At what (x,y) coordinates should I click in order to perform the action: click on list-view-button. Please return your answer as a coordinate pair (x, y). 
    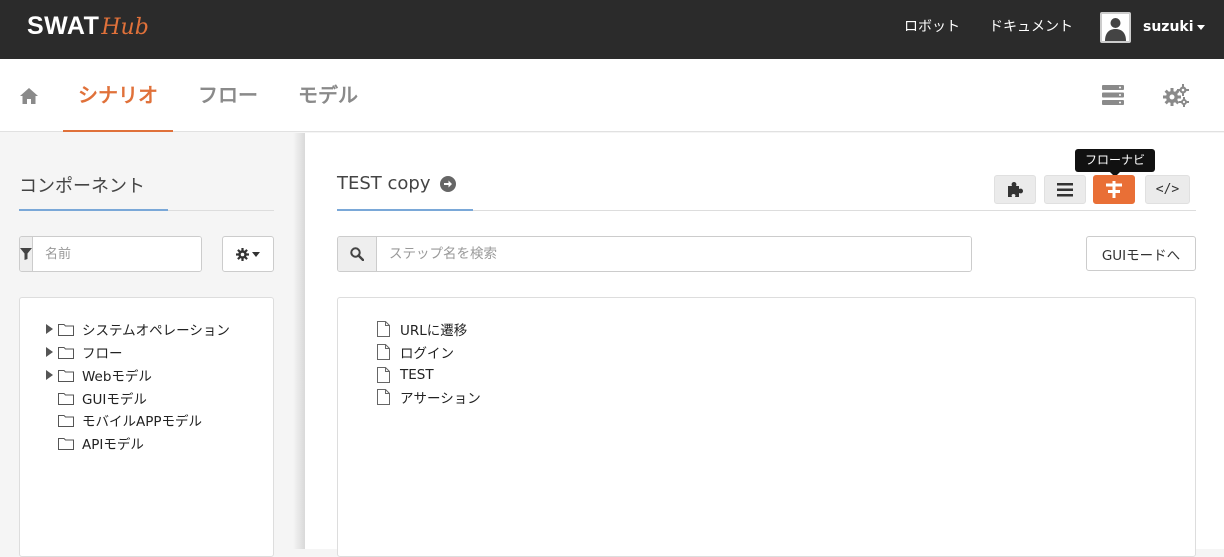
    Looking at the image, I should click on (1065, 189).